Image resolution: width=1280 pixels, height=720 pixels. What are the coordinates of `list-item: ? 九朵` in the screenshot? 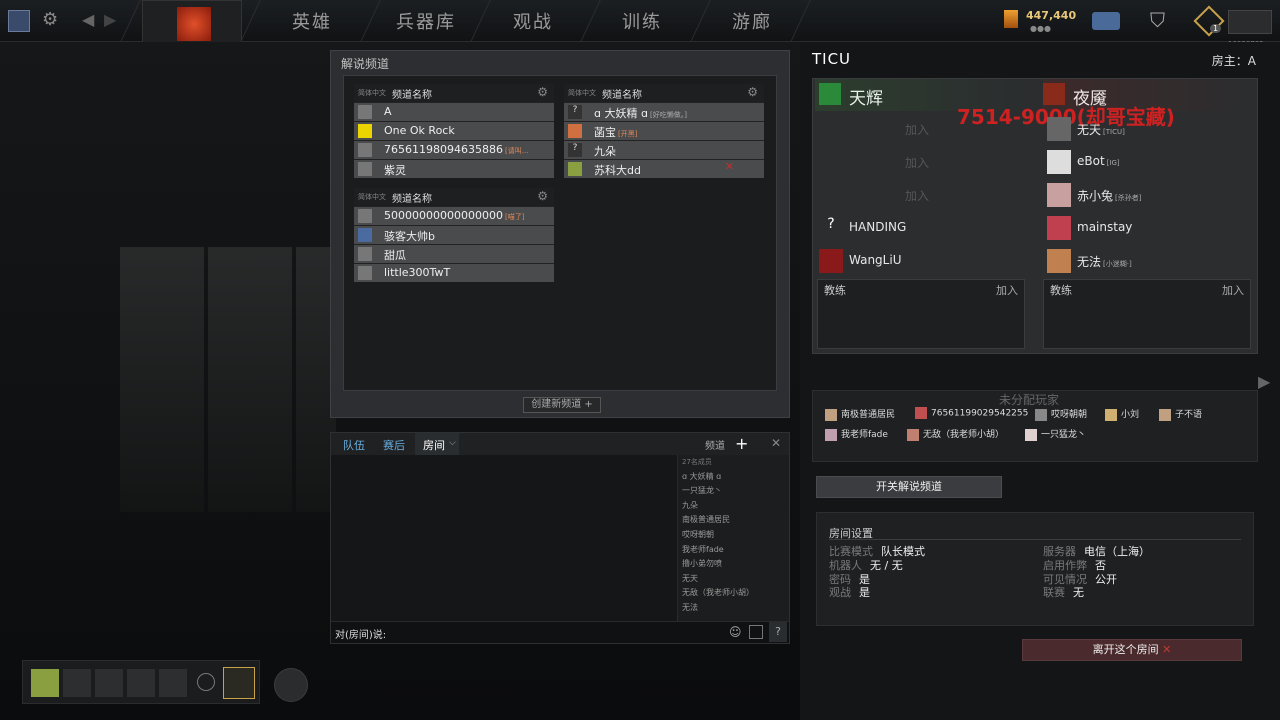 It's located at (664, 150).